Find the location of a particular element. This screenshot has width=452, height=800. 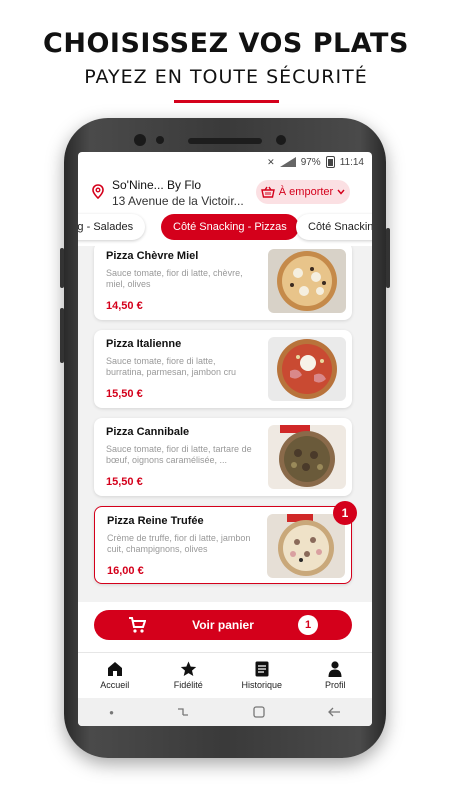

phone-camera is located at coordinates (281, 140).